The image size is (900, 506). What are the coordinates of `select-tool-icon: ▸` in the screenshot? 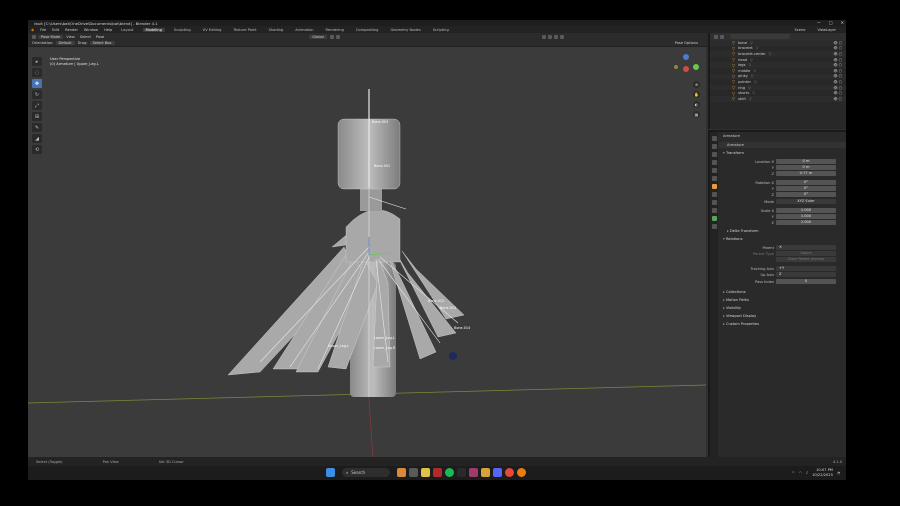 It's located at (37, 61).